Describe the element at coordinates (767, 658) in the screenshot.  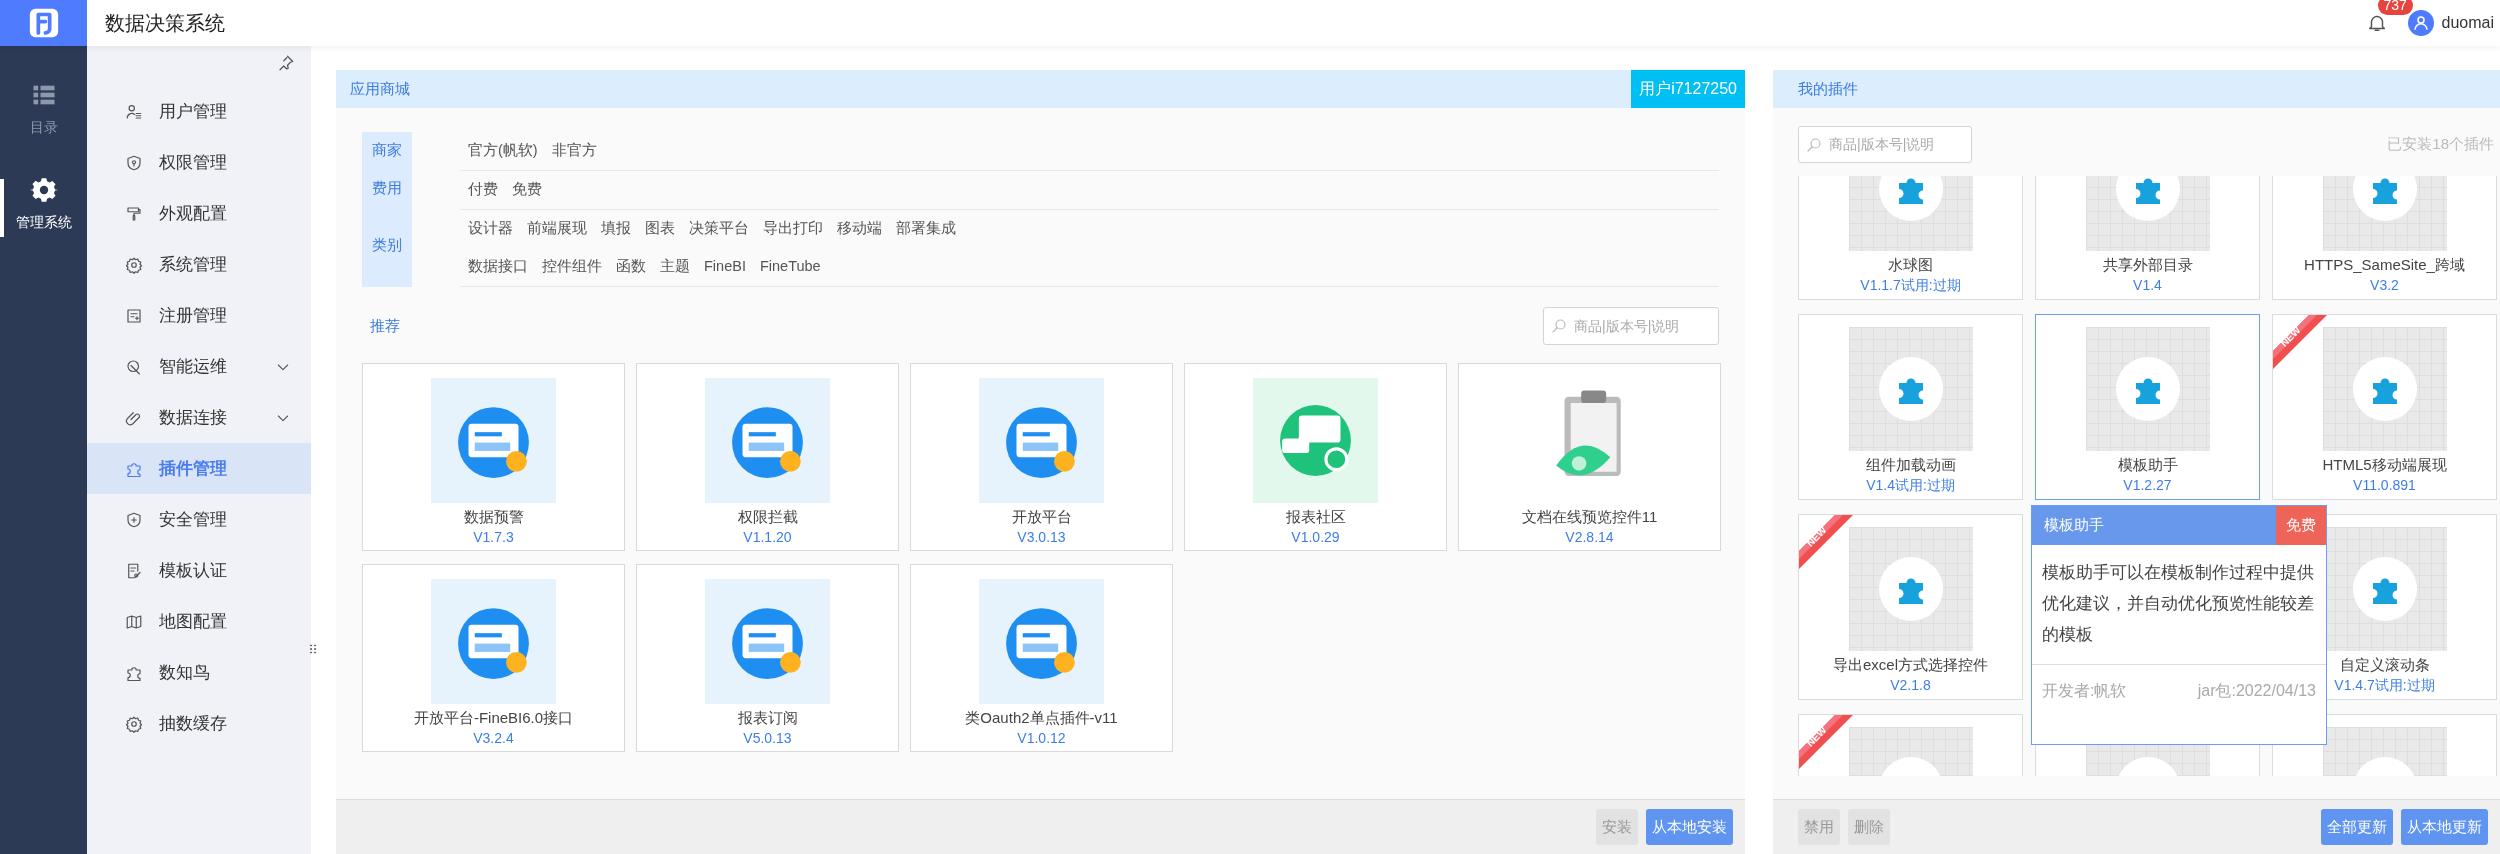
I see `app-card: 报表订阅 V5.0.13` at that location.